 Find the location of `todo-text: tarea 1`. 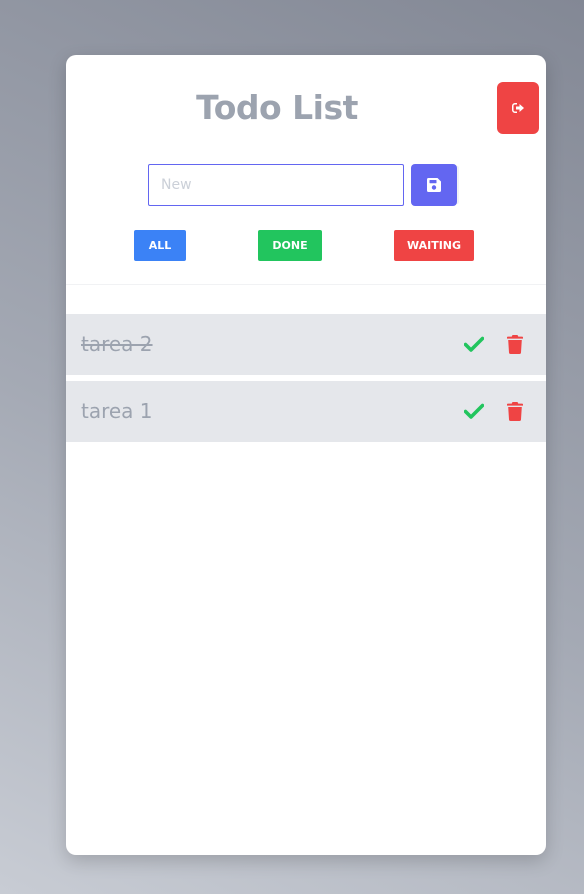

todo-text: tarea 1 is located at coordinates (117, 411).